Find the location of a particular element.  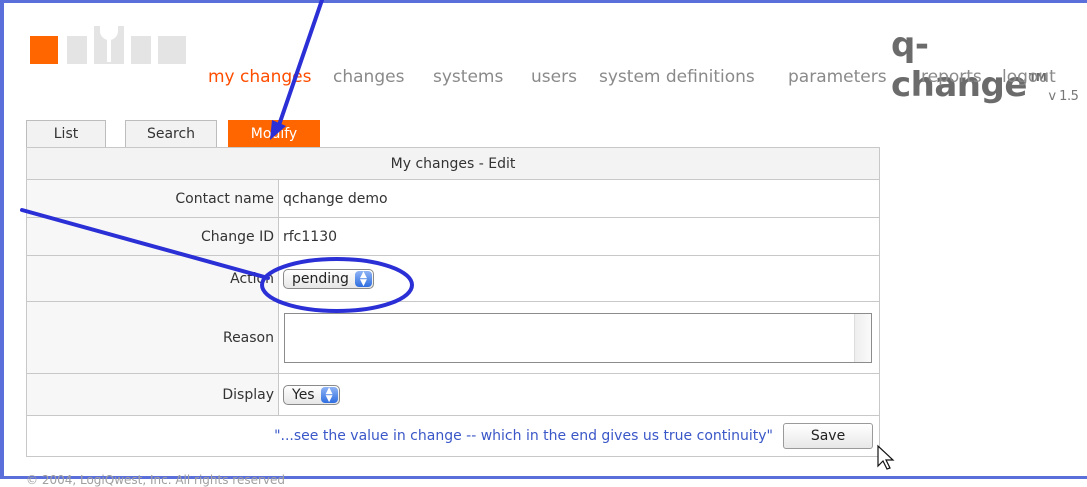

app-name: q-change is located at coordinates (959, 65).